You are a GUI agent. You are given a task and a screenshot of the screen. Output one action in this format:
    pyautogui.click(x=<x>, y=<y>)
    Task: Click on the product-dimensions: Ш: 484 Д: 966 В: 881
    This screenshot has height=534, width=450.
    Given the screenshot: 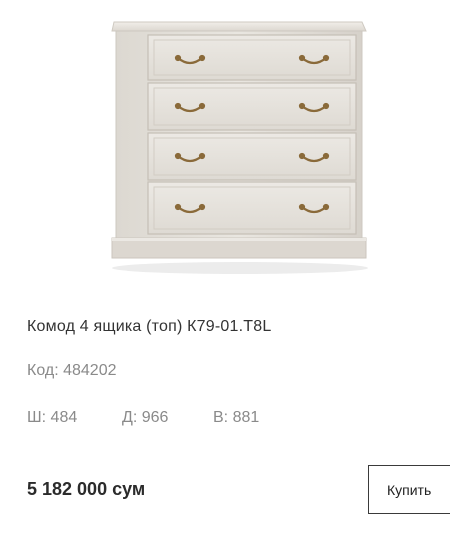 What is the action you would take?
    pyautogui.click(x=143, y=418)
    